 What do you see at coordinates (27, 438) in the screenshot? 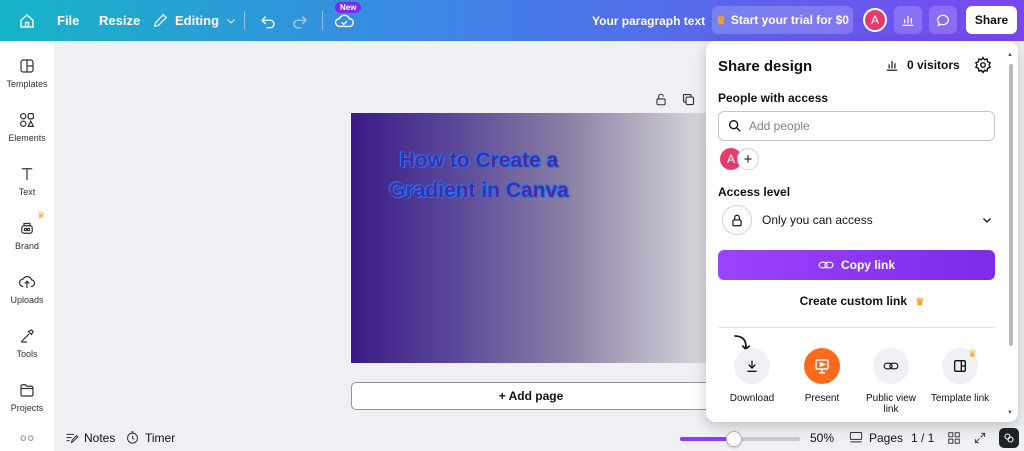
I see `apps-icon` at bounding box center [27, 438].